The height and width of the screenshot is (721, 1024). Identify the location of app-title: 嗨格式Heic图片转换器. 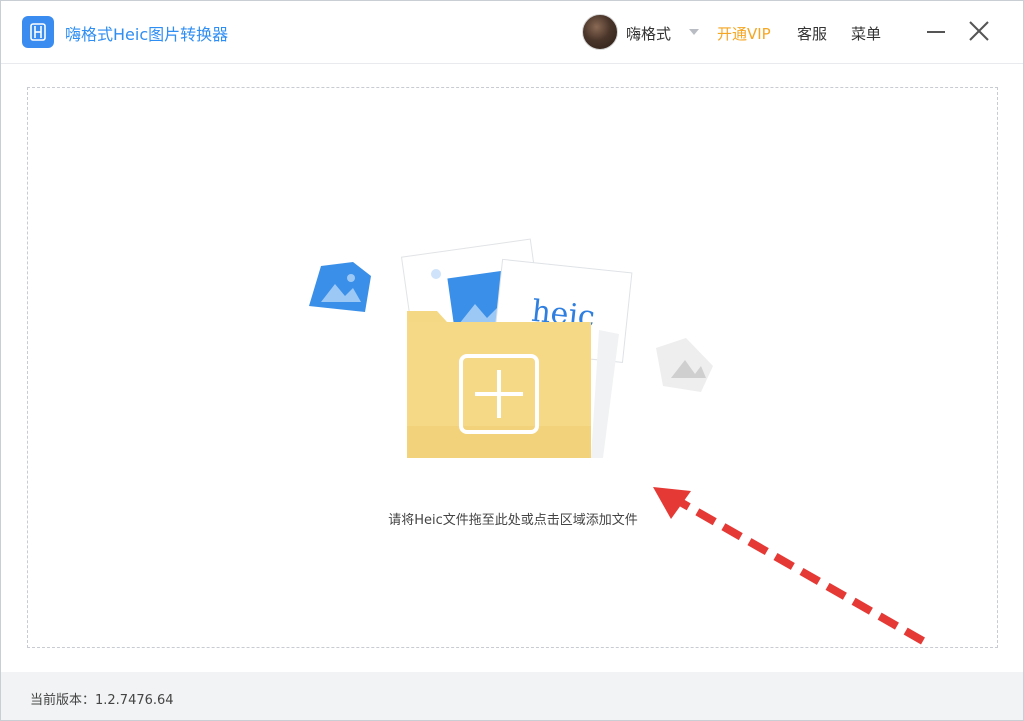
(147, 34).